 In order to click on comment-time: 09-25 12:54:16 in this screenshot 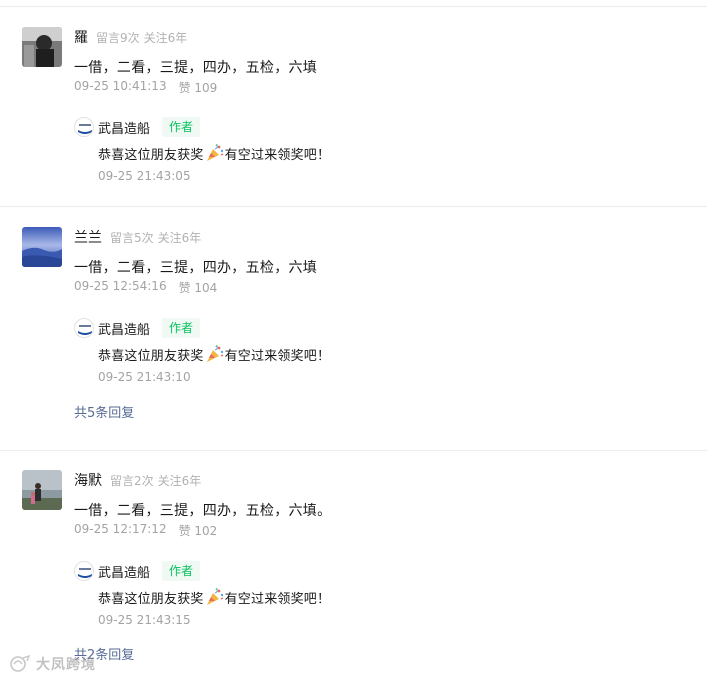, I will do `click(120, 286)`.